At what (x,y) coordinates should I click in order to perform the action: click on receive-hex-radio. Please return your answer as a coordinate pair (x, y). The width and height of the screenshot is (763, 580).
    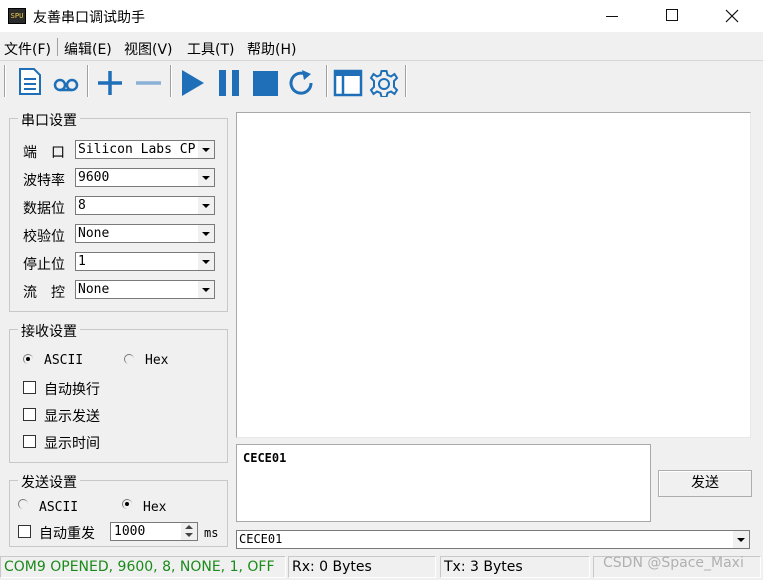
    Looking at the image, I should click on (129, 359).